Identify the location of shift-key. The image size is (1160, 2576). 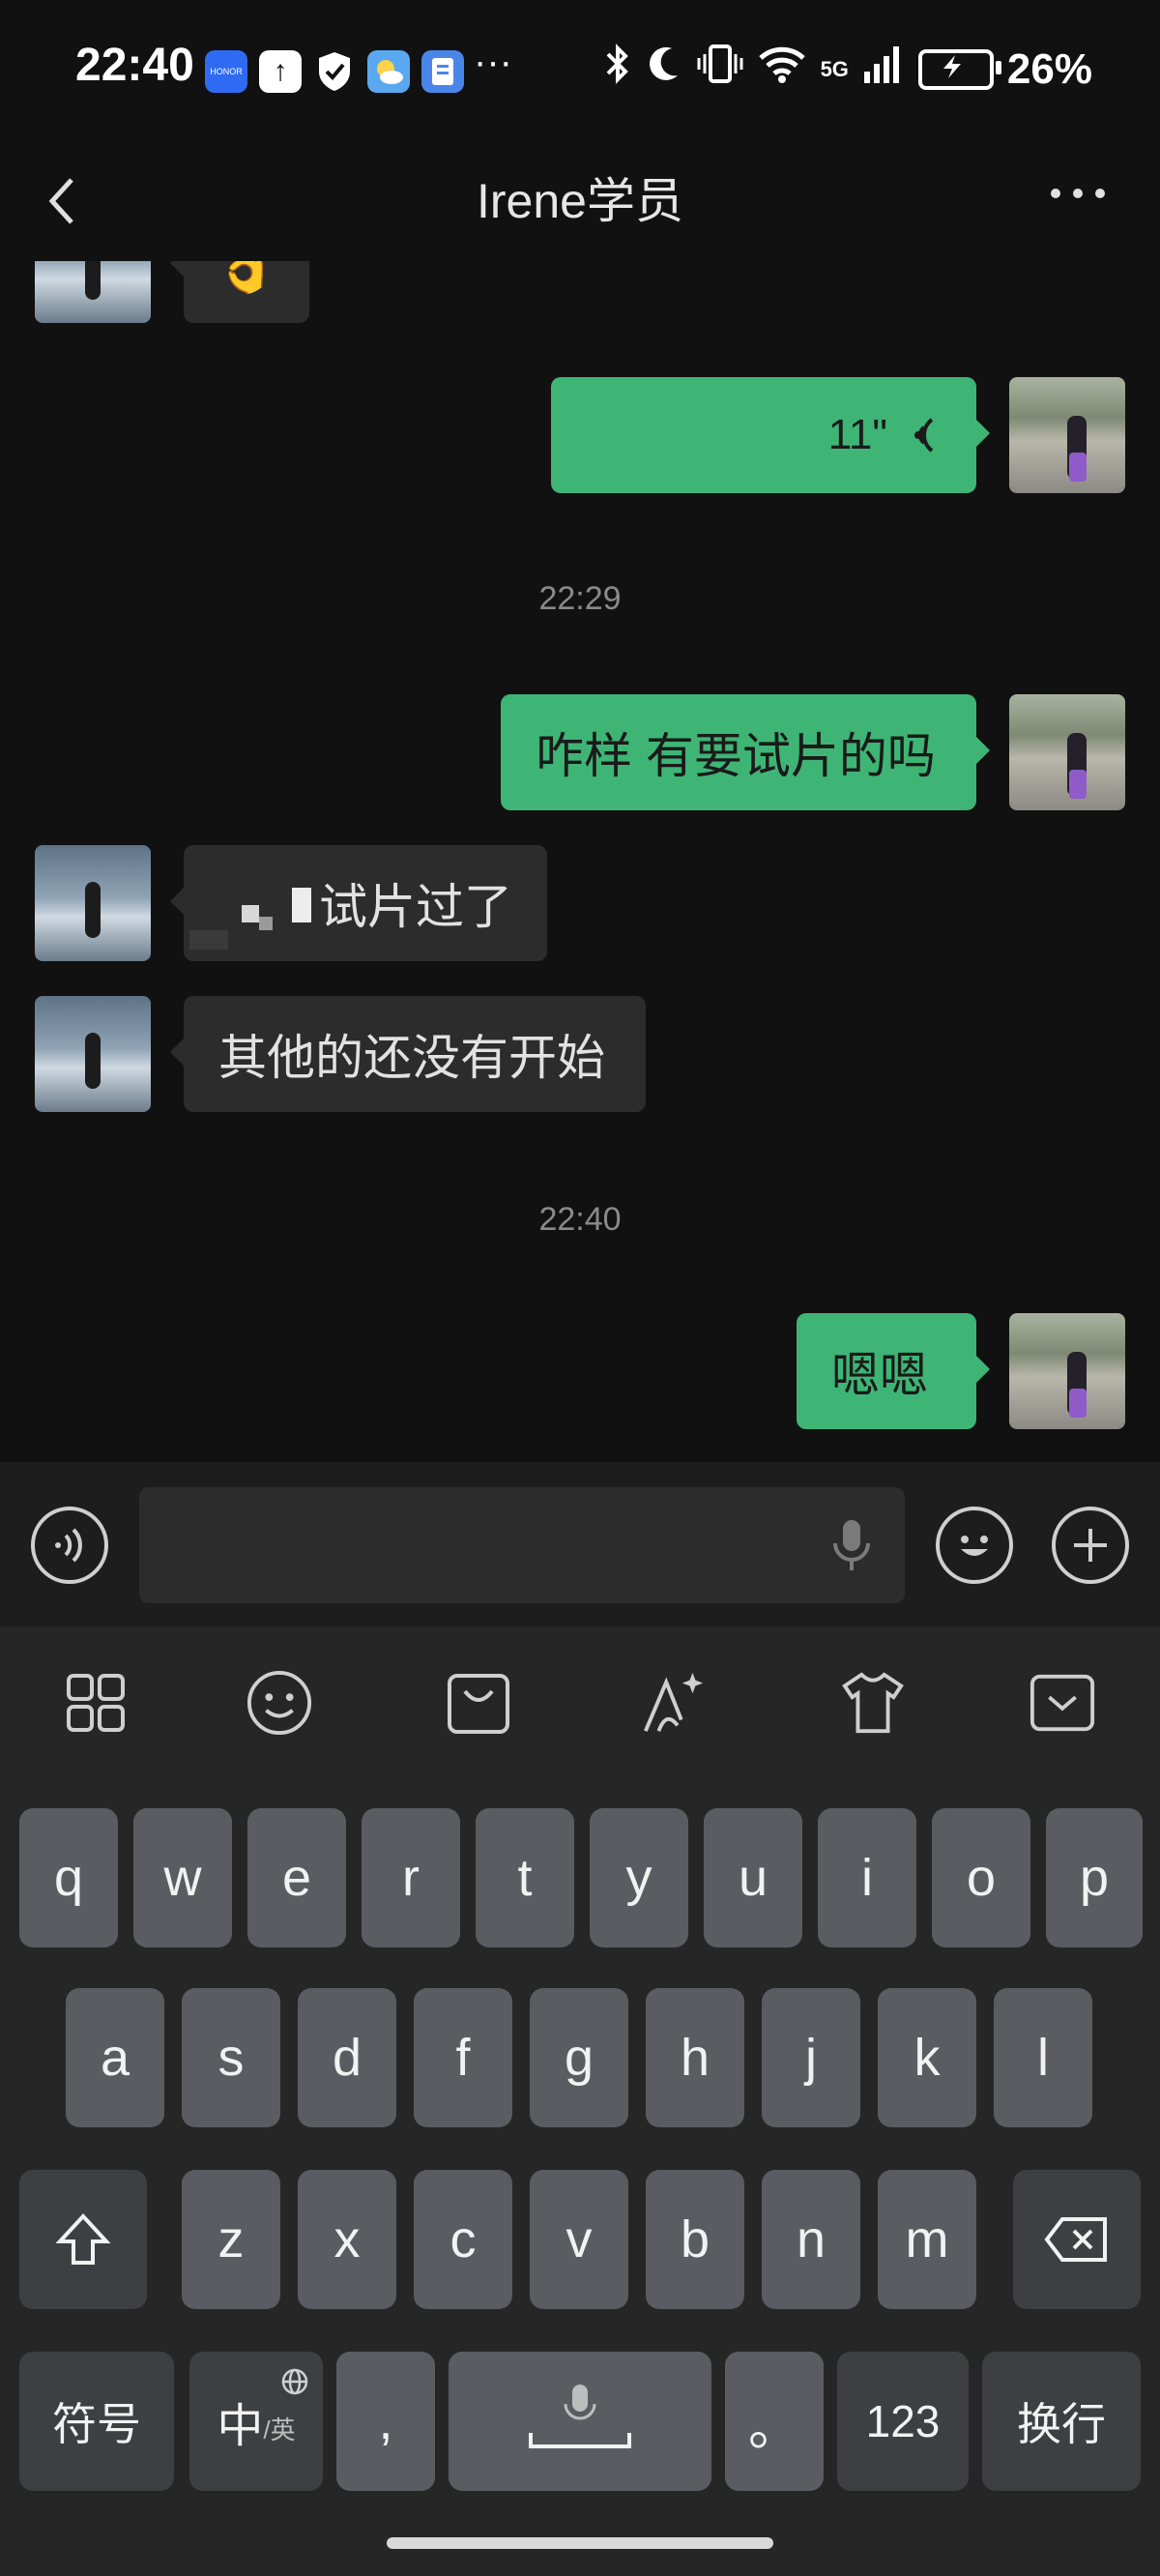
(83, 2239).